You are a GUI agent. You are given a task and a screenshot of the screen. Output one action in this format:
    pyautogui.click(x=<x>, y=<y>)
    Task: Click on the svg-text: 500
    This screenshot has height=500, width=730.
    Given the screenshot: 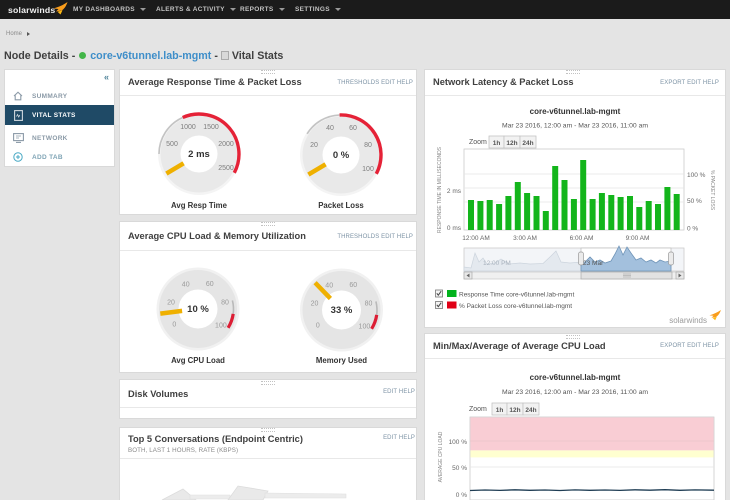 What is the action you would take?
    pyautogui.click(x=172, y=144)
    